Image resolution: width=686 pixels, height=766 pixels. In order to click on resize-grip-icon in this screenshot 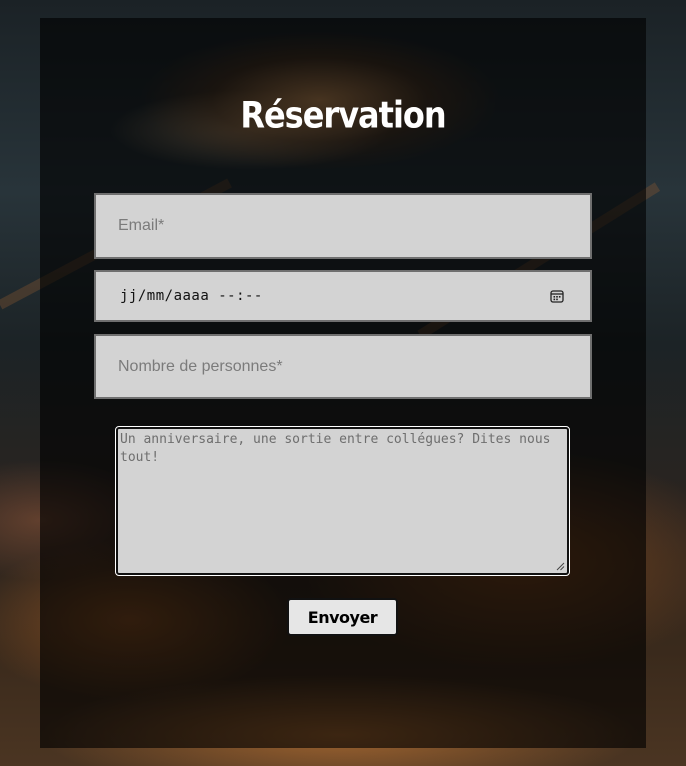, I will do `click(560, 566)`.